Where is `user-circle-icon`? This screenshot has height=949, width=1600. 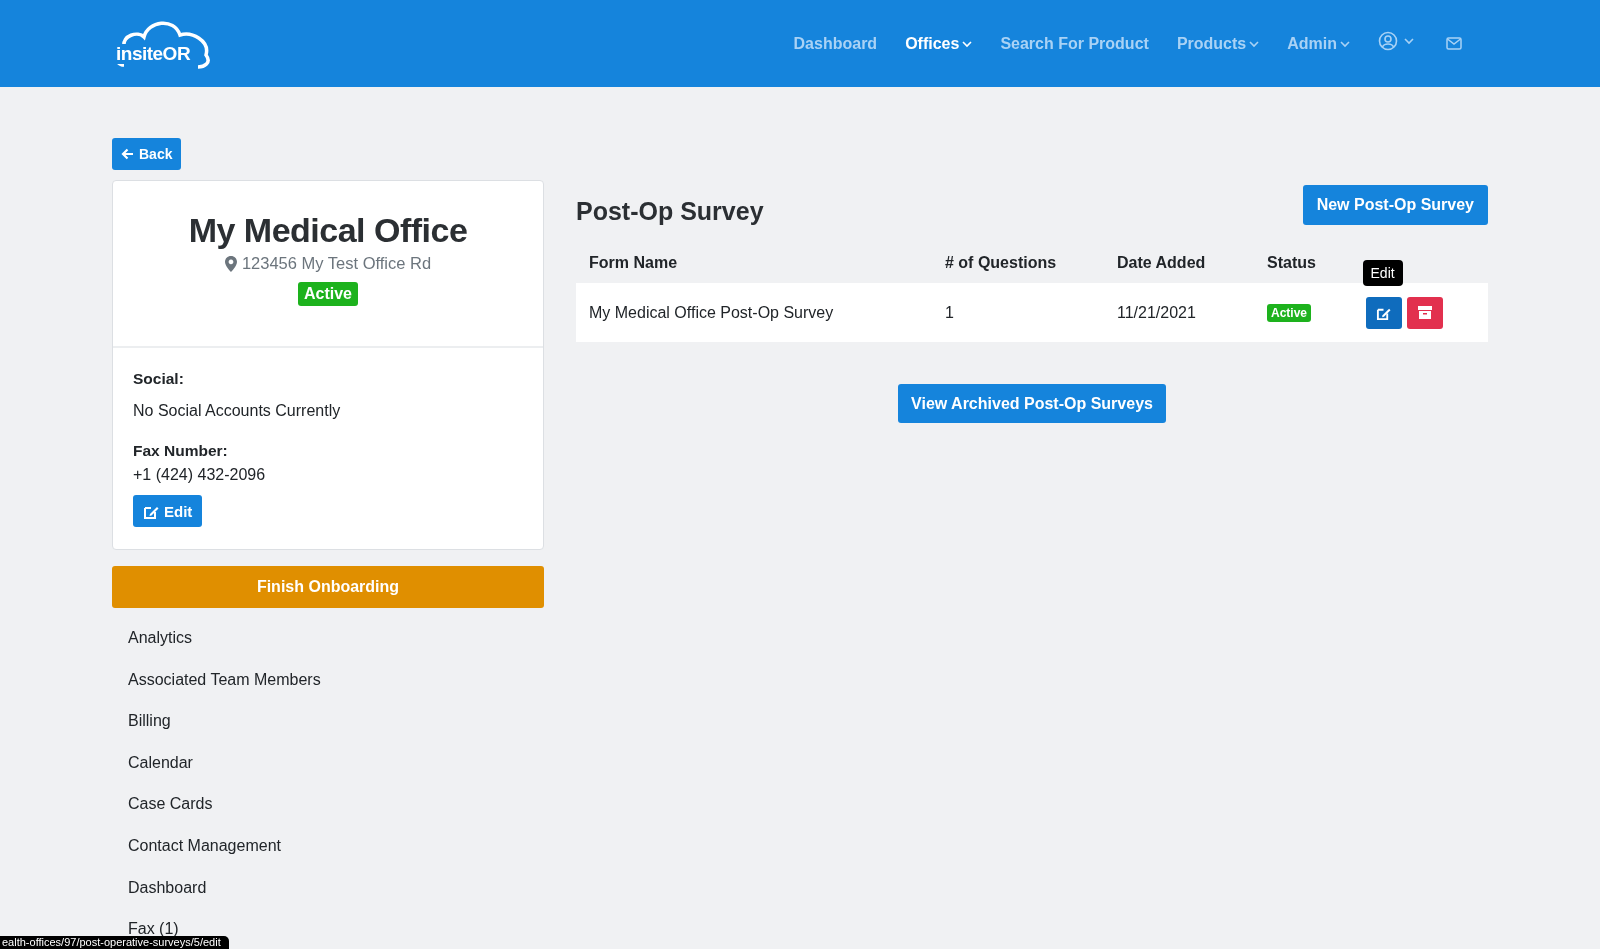 user-circle-icon is located at coordinates (1388, 40).